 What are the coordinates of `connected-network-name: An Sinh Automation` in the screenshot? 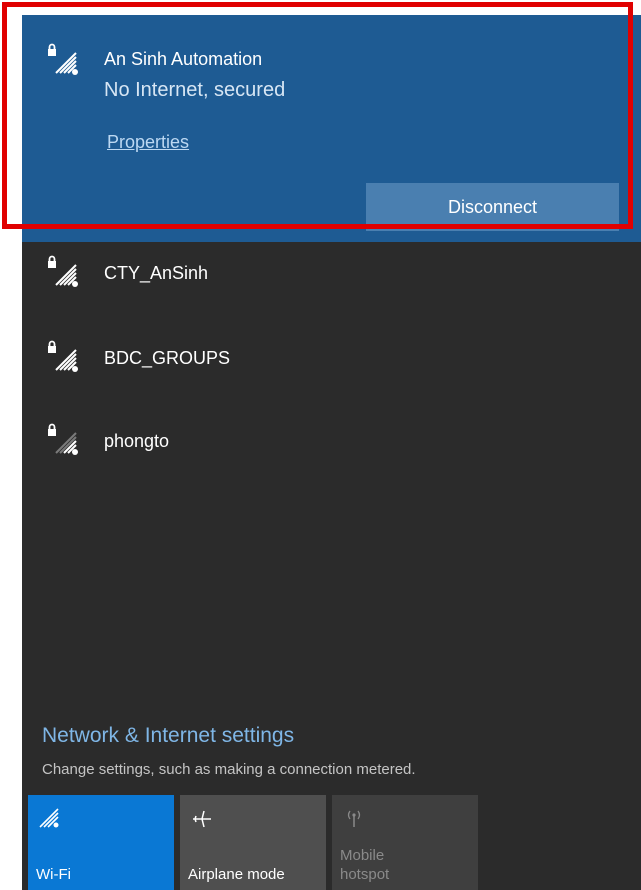 It's located at (183, 59).